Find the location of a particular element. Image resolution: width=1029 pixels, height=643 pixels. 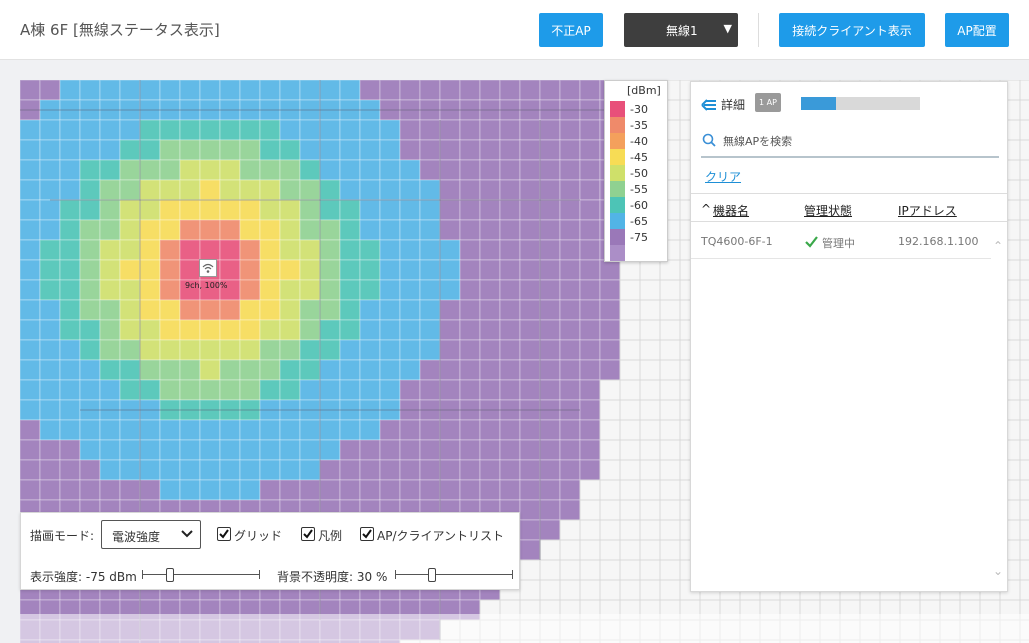

draw-mode-value: 電波強度 is located at coordinates (136, 537).